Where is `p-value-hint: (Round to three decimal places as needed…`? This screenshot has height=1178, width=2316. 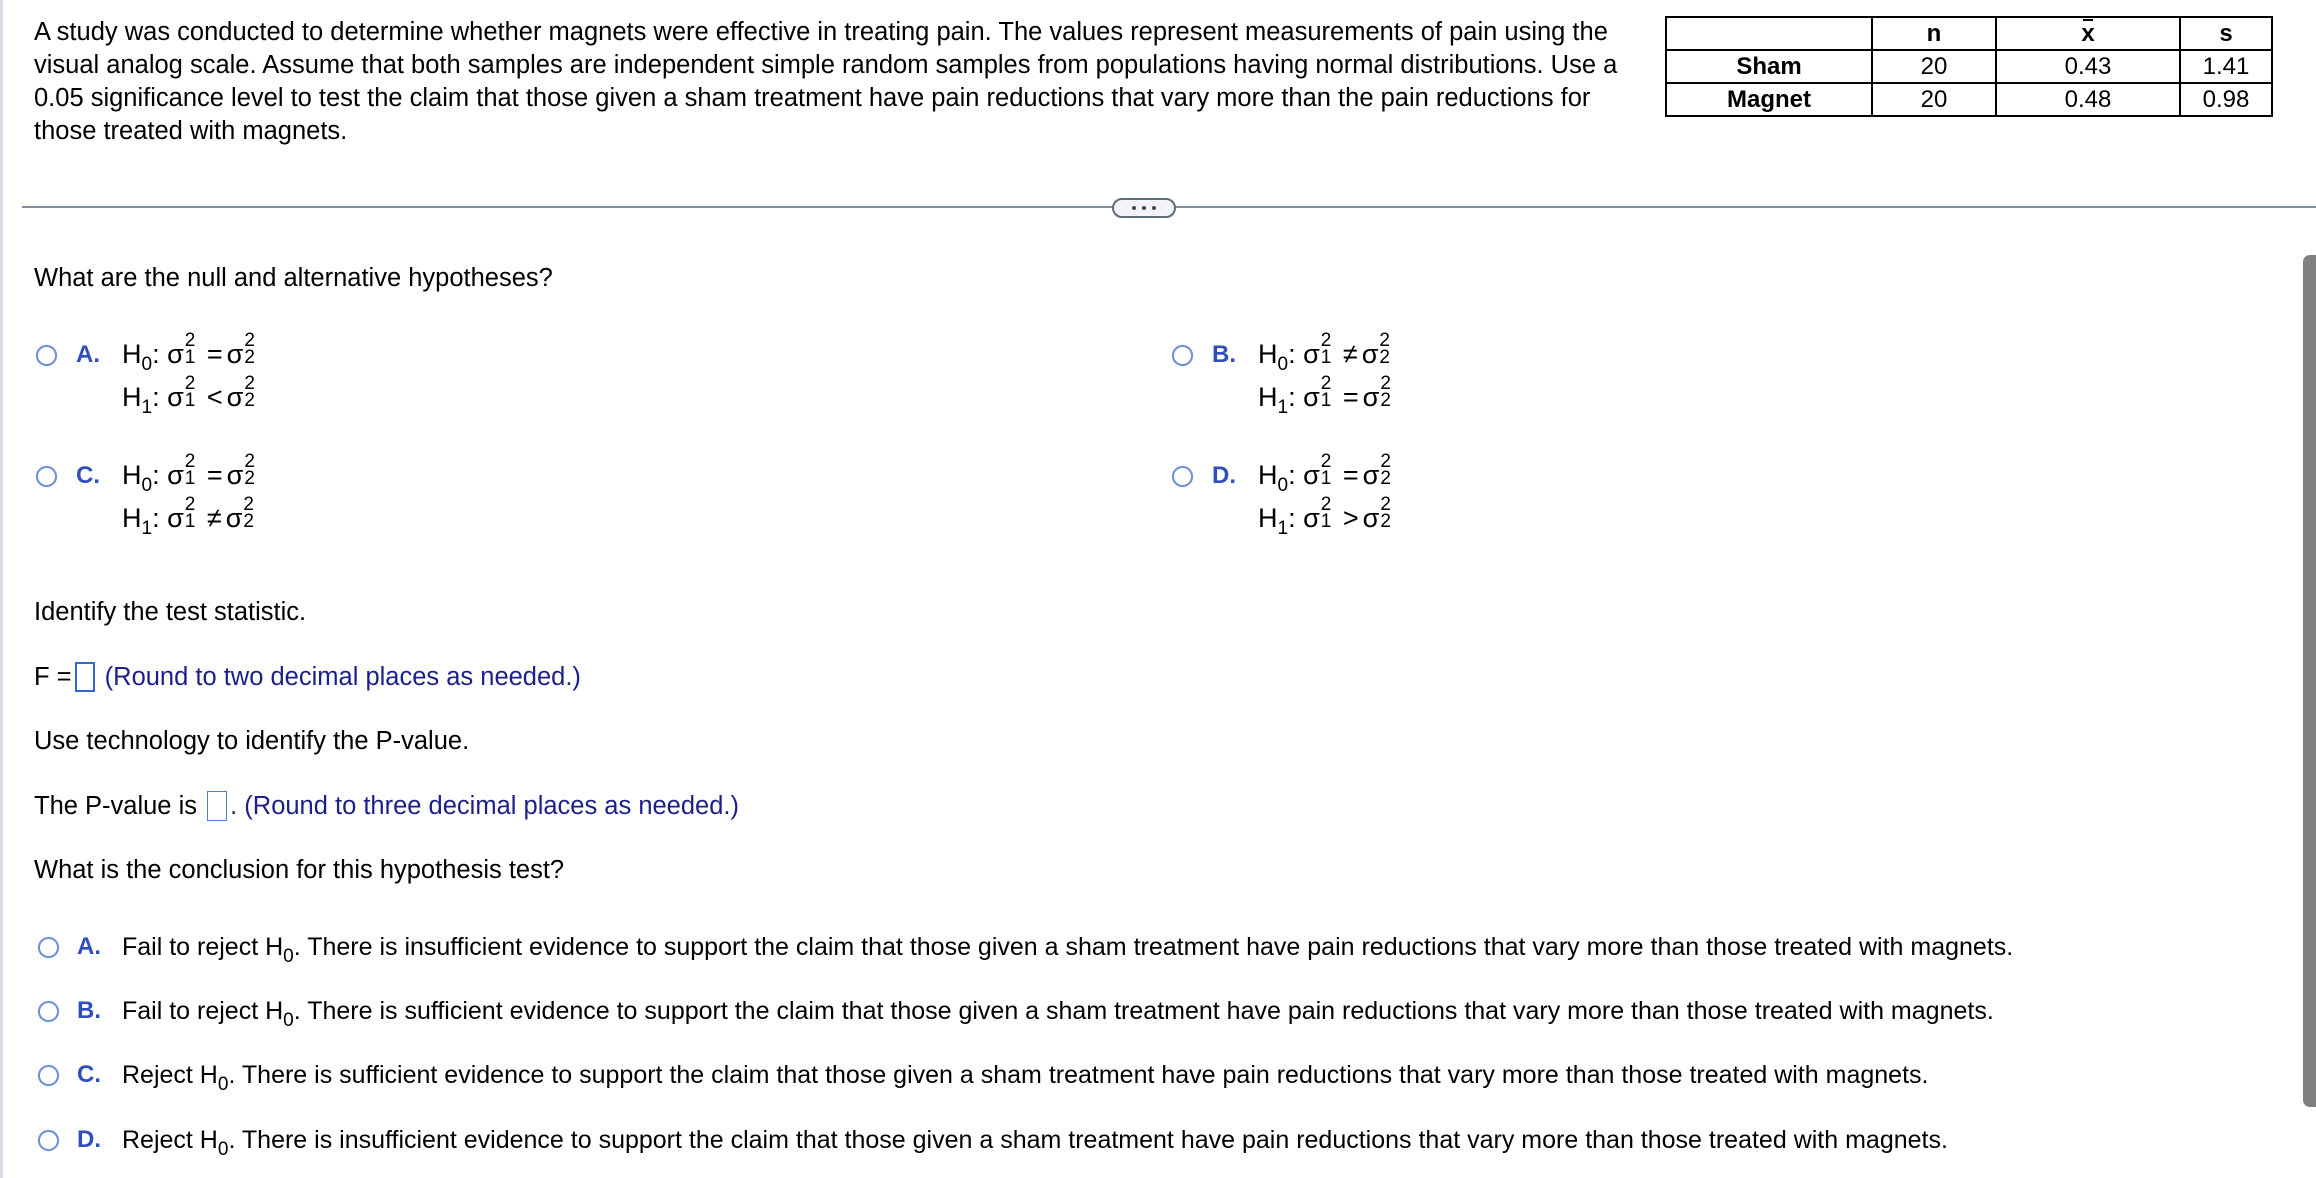
p-value-hint: (Round to three decimal places as needed… is located at coordinates (491, 806).